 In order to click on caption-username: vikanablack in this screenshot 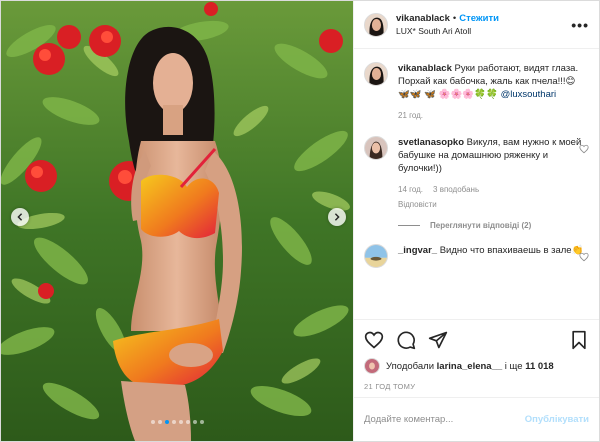, I will do `click(425, 68)`.